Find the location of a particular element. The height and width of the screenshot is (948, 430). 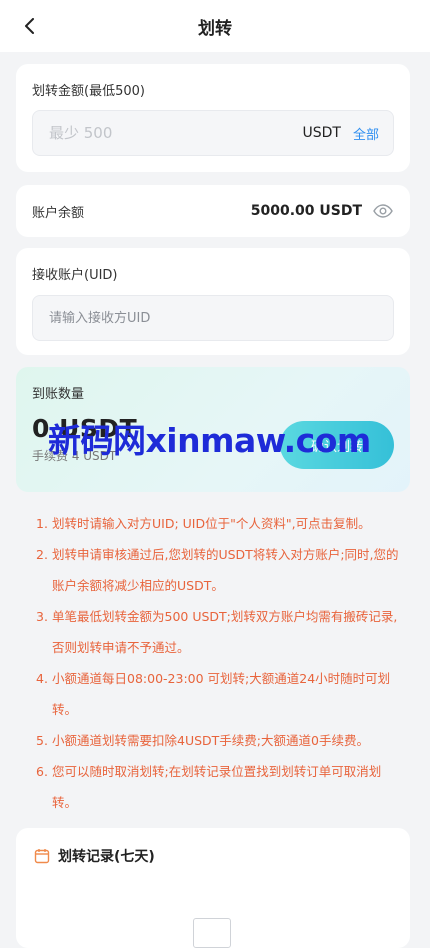

transfer-amount-card: 划转金额(最低500) USDT 全部 is located at coordinates (213, 118).